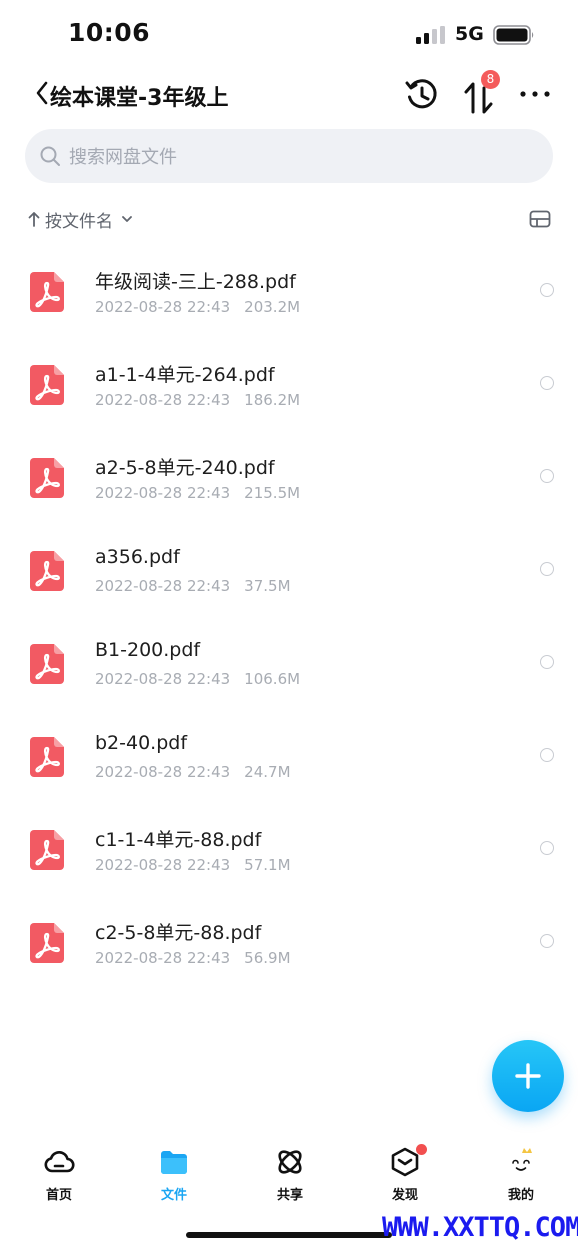  I want to click on battery-icon, so click(513, 35).